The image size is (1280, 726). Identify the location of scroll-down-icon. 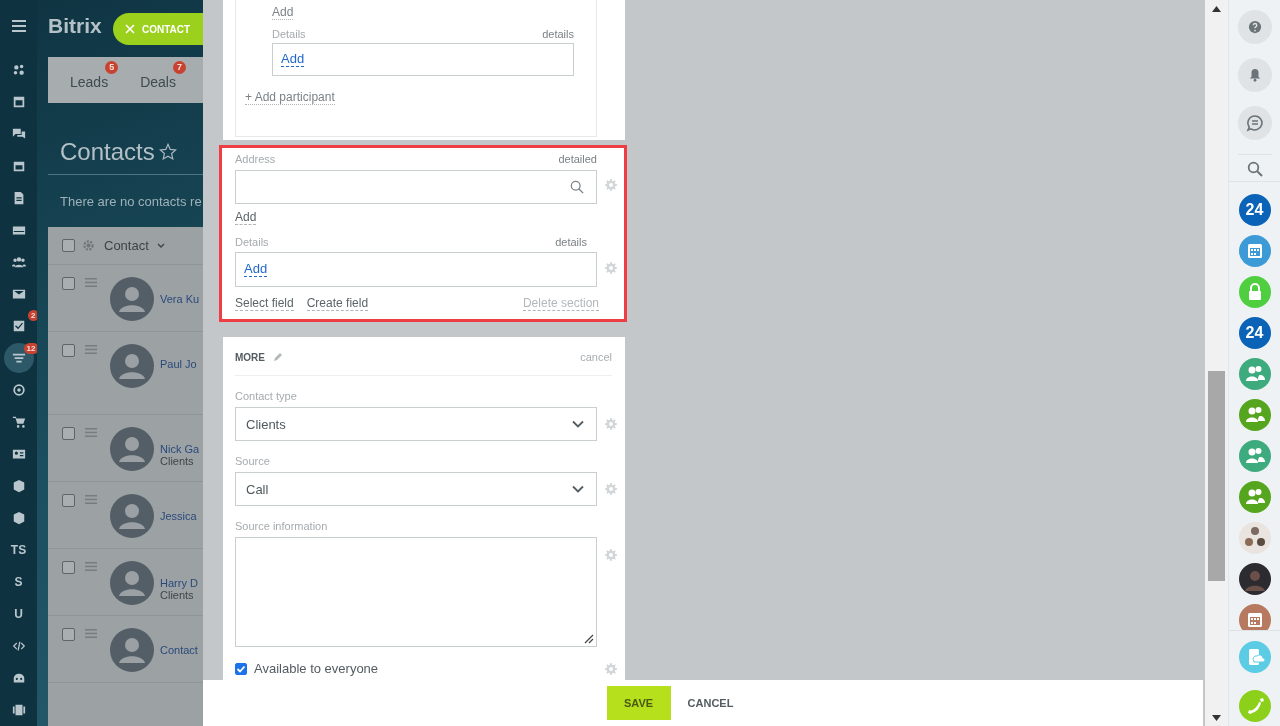
(1216, 718).